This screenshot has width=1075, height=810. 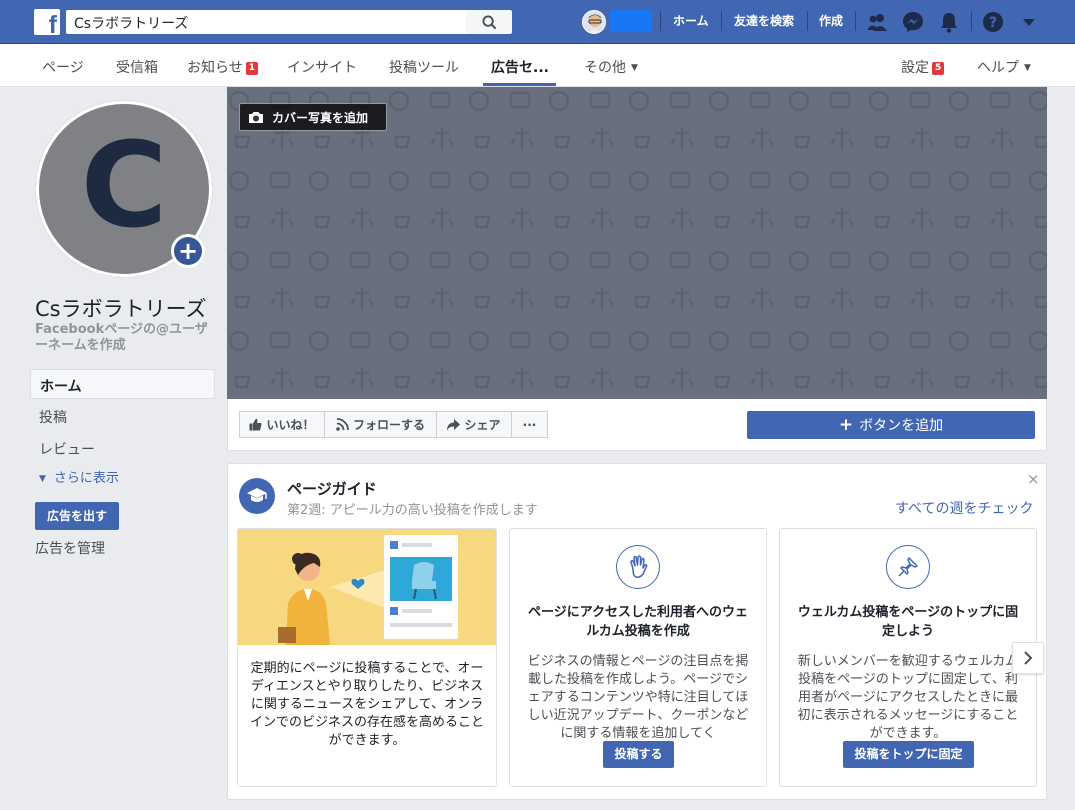 I want to click on like-label: いいね！, so click(x=290, y=425).